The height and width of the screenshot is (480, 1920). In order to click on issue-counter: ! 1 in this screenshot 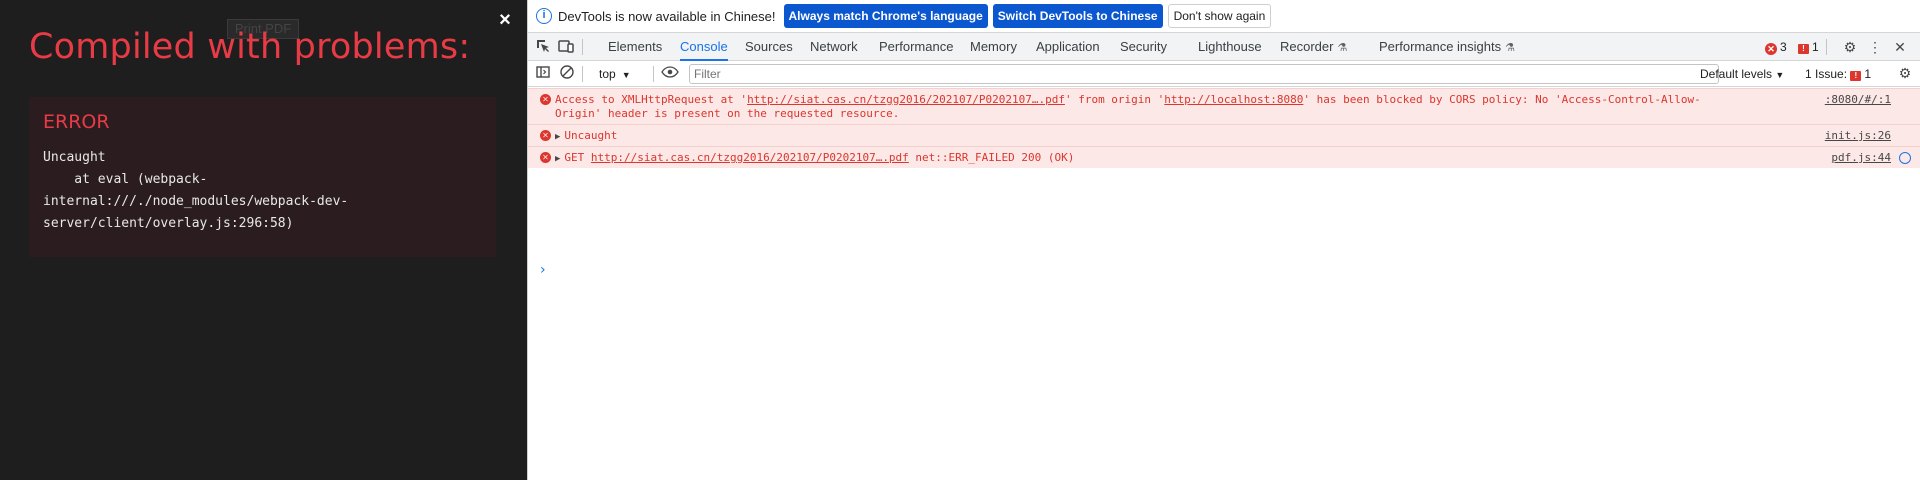, I will do `click(1808, 47)`.